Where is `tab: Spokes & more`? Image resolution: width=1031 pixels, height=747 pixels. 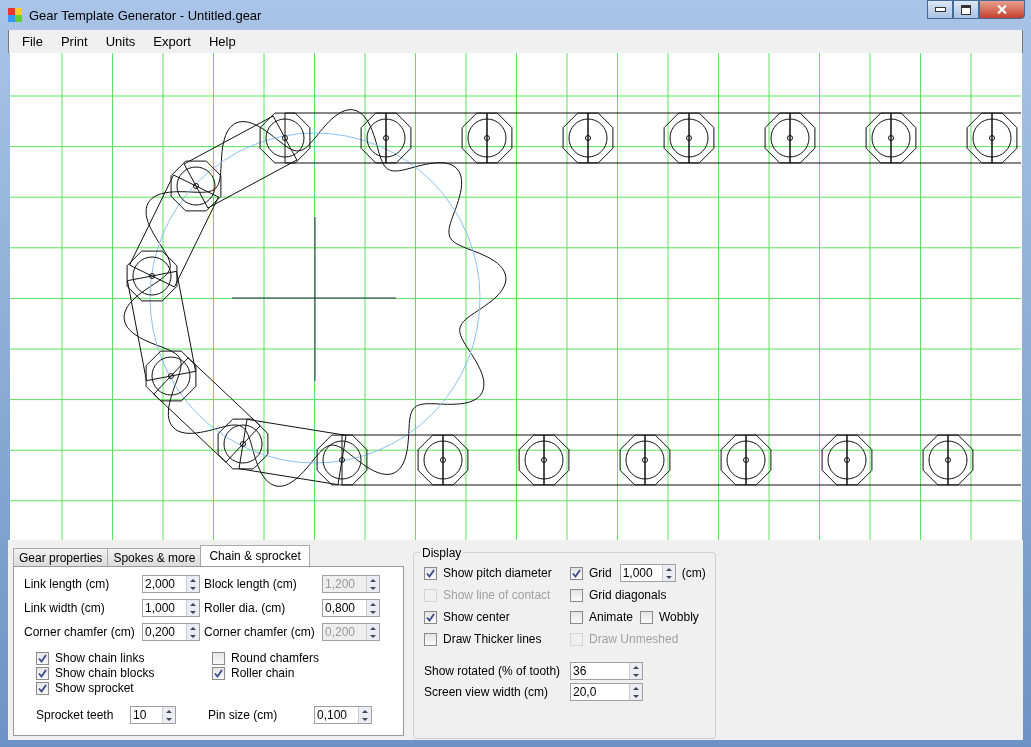
tab: Spokes & more is located at coordinates (154, 557).